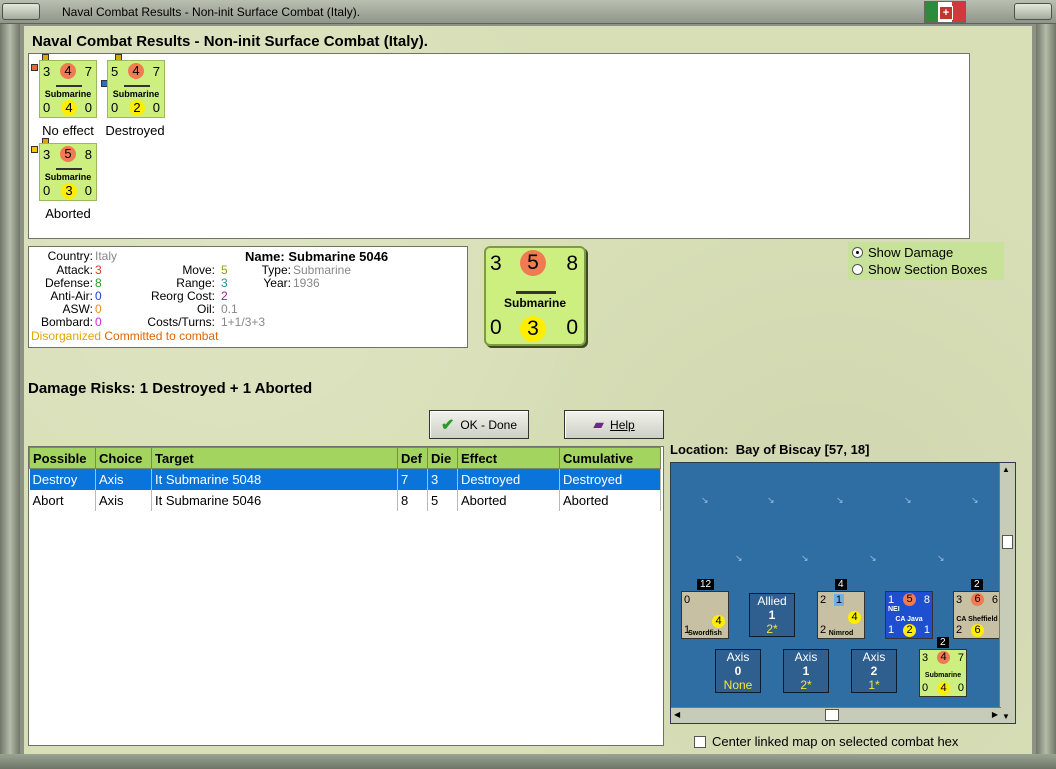 This screenshot has height=769, width=1056. I want to click on year-value: 1936, so click(306, 283).